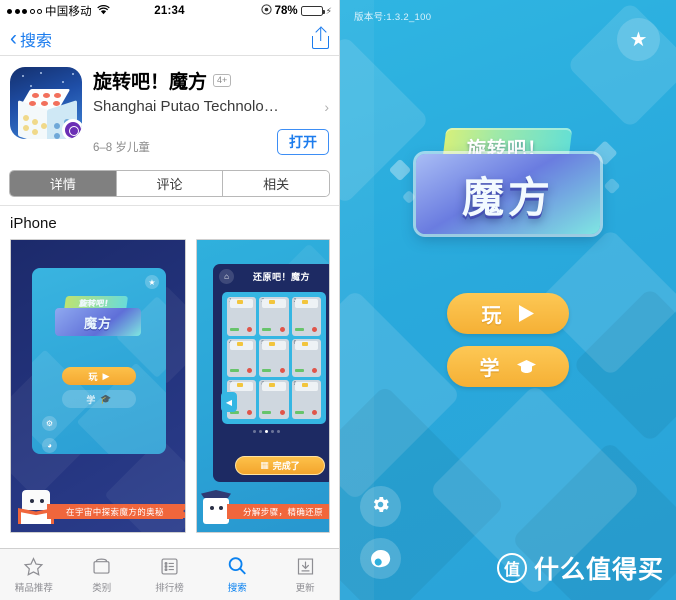  I want to click on settings-button, so click(380, 506).